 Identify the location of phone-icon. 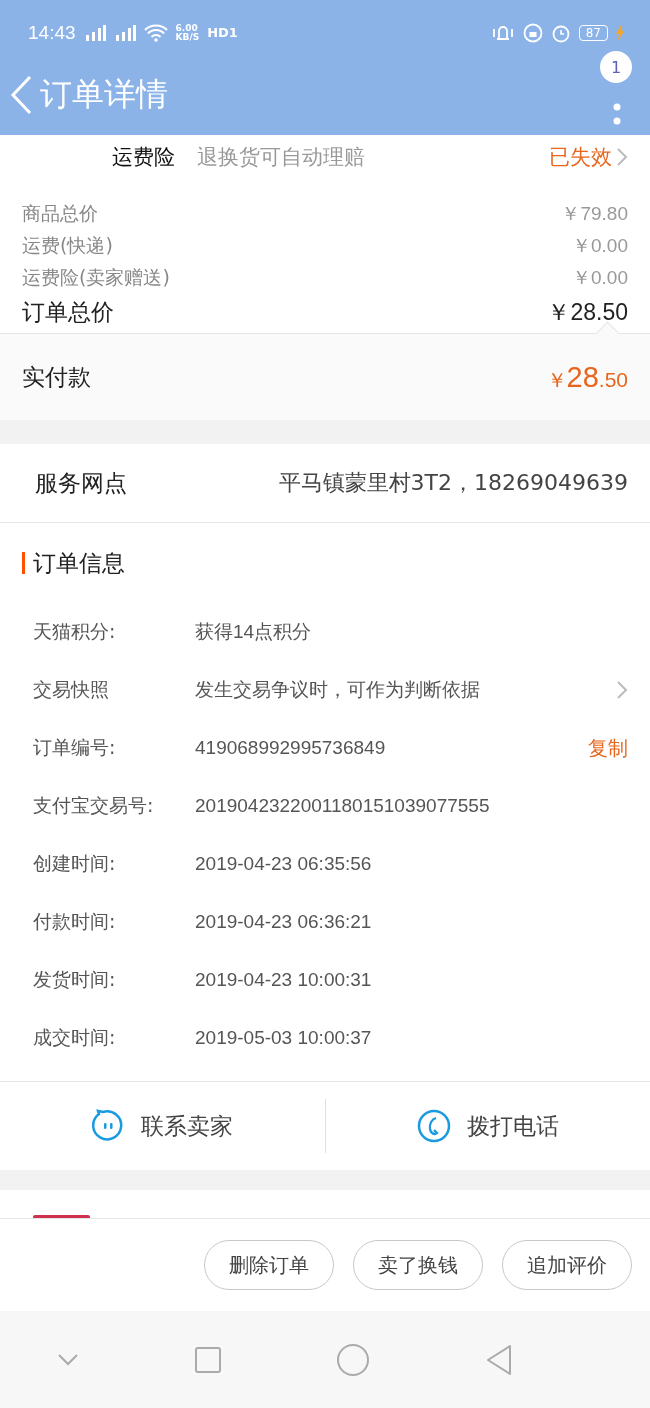
(433, 1126).